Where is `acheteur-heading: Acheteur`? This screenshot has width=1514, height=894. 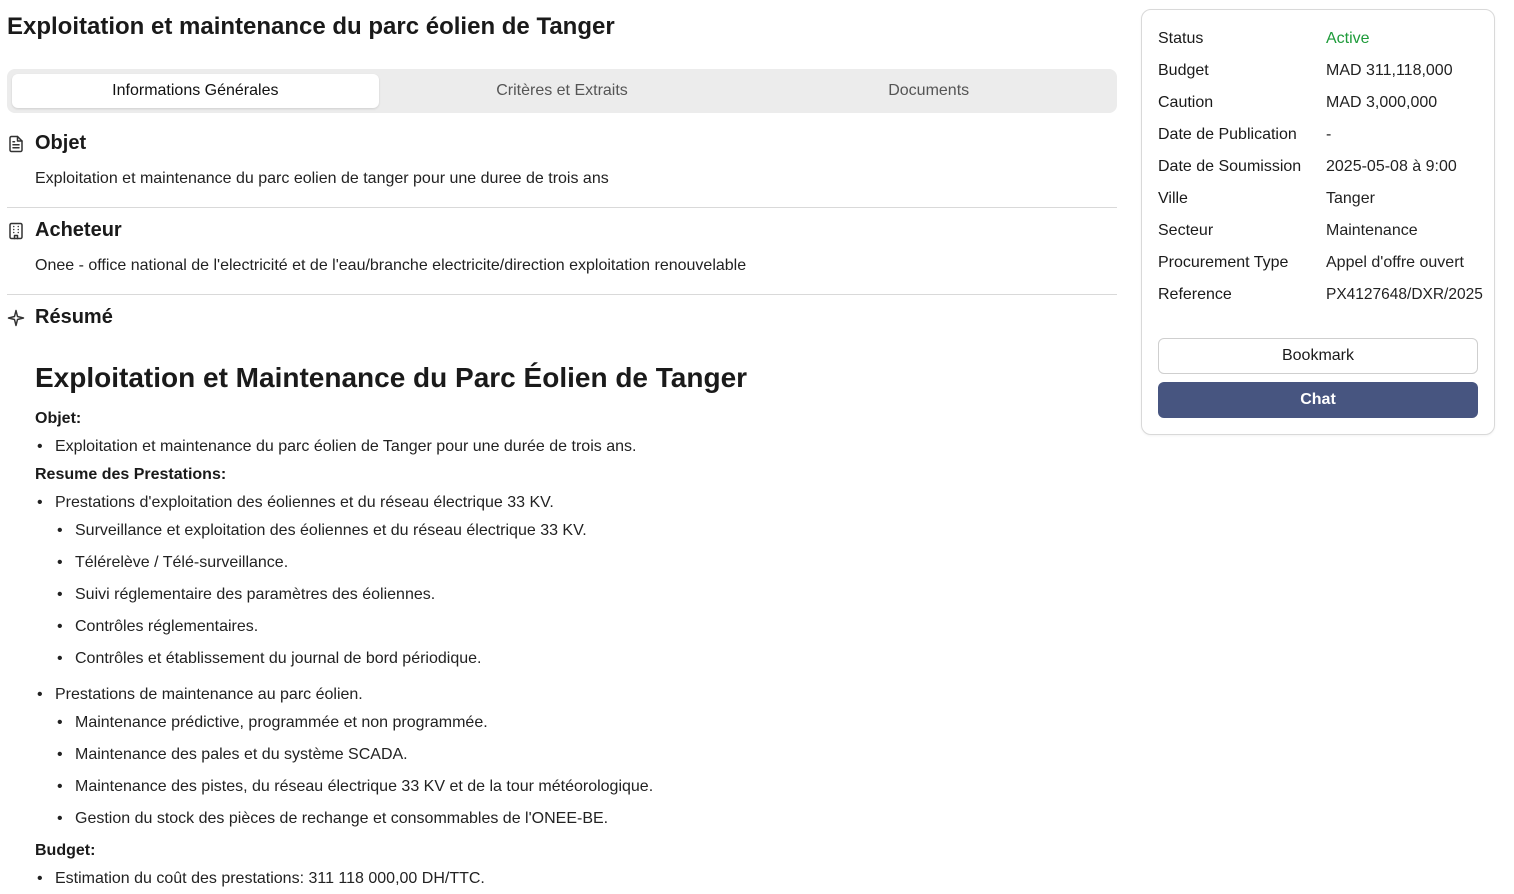 acheteur-heading: Acheteur is located at coordinates (64, 230).